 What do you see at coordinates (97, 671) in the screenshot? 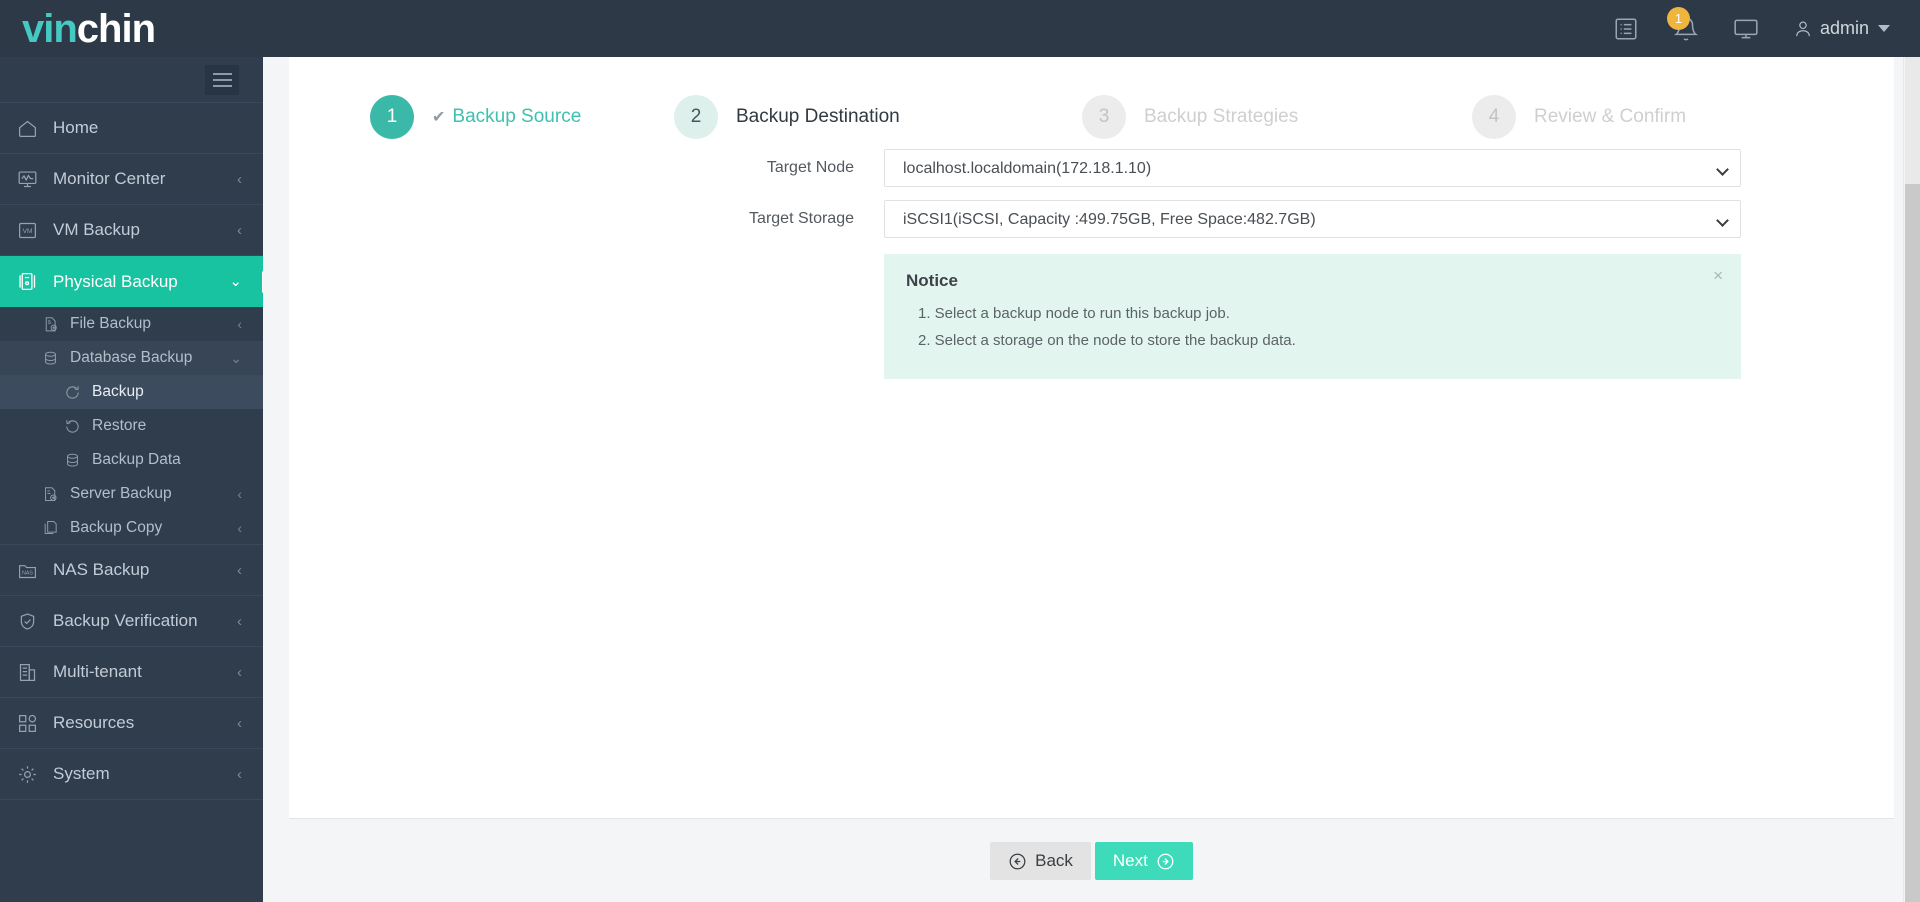
I see `sidebar-item-label: Multi-tenant` at bounding box center [97, 671].